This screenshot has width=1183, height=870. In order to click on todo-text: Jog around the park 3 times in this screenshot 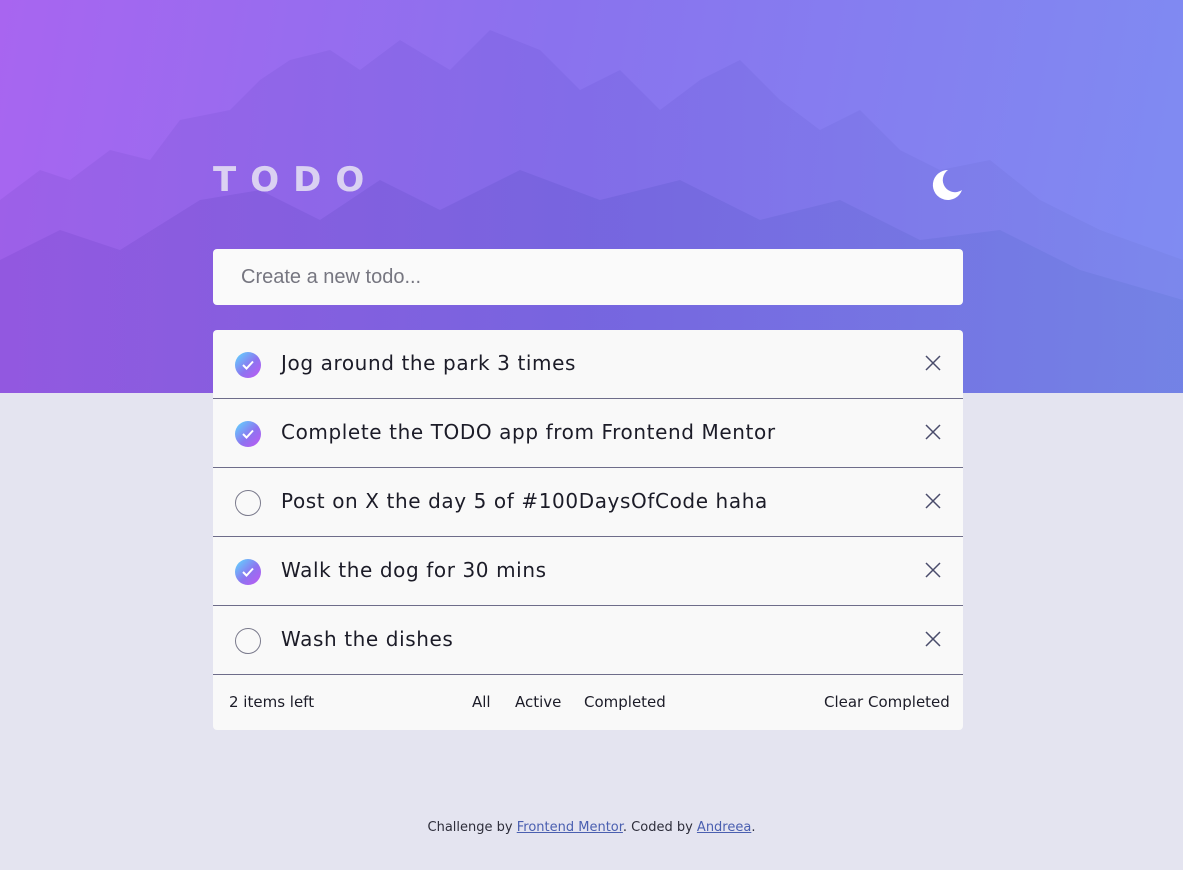, I will do `click(428, 363)`.